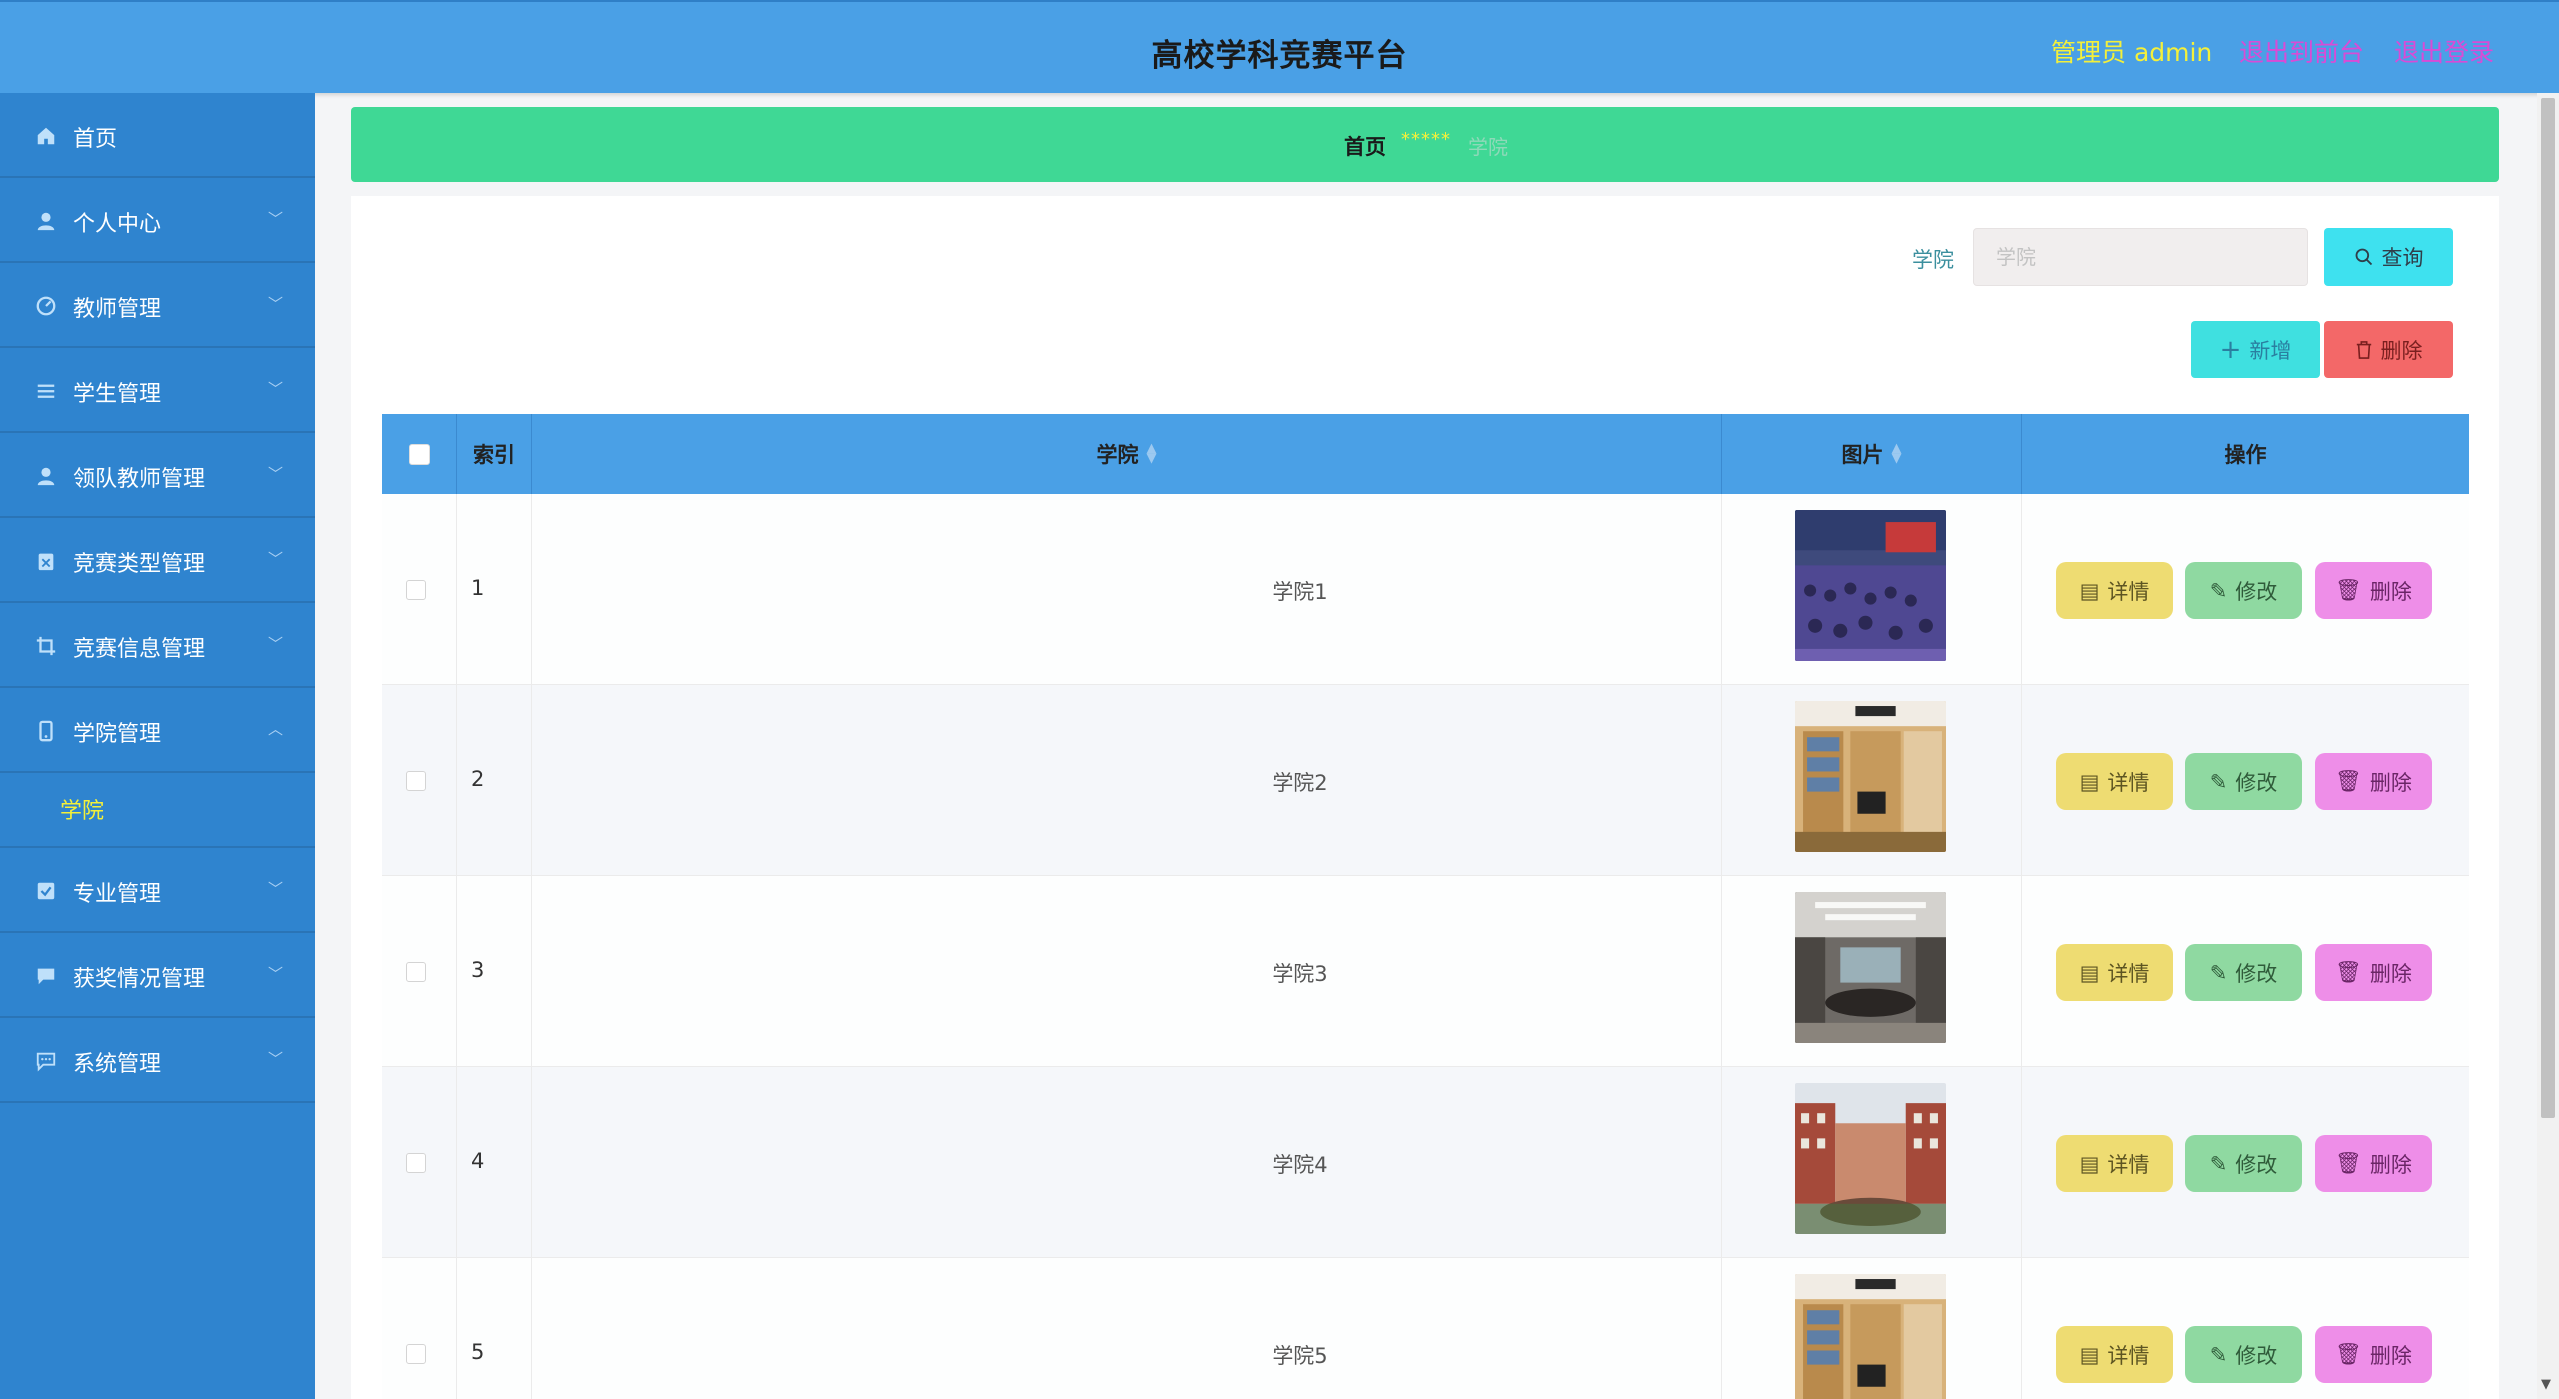  Describe the element at coordinates (2388, 257) in the screenshot. I see `query-button: 查询` at that location.